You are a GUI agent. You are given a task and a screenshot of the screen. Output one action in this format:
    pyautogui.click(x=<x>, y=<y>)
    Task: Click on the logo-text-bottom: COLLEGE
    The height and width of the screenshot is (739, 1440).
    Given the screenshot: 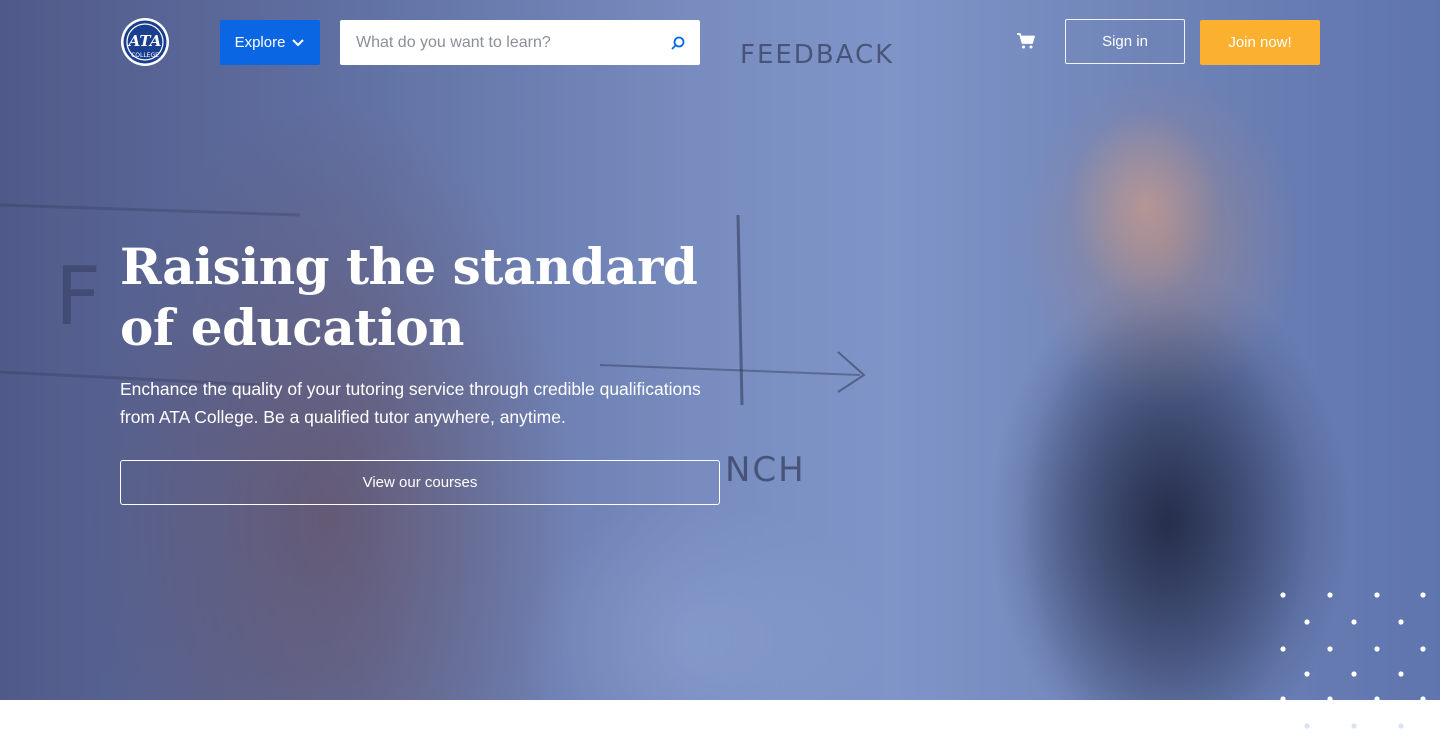 What is the action you would take?
    pyautogui.click(x=145, y=55)
    